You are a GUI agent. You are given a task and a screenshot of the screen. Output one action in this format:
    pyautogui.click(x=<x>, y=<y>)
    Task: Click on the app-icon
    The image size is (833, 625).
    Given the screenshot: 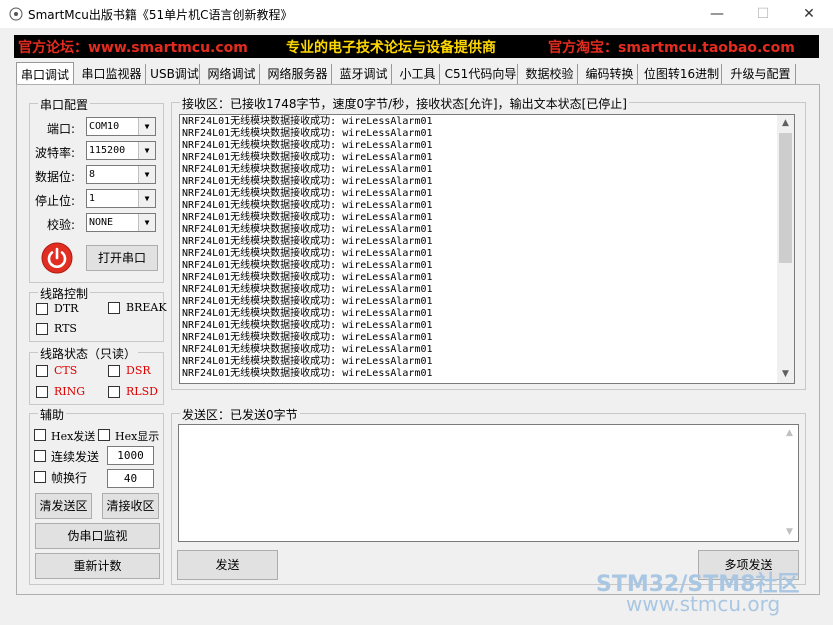 What is the action you would take?
    pyautogui.click(x=16, y=14)
    